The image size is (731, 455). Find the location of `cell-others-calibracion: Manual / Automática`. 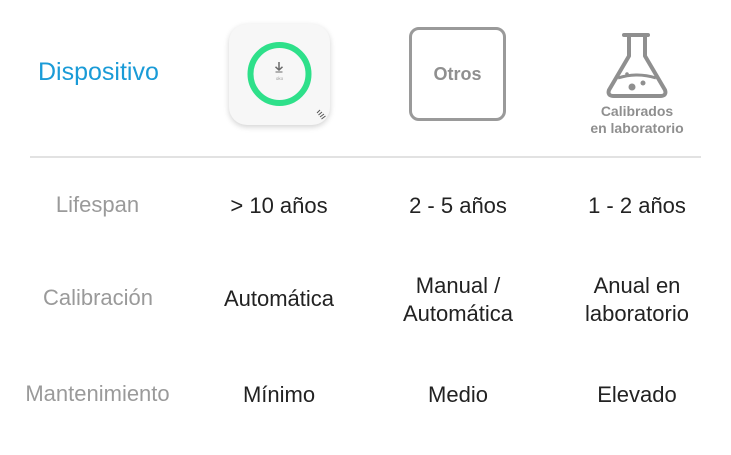

cell-others-calibracion: Manual / Automática is located at coordinates (458, 300).